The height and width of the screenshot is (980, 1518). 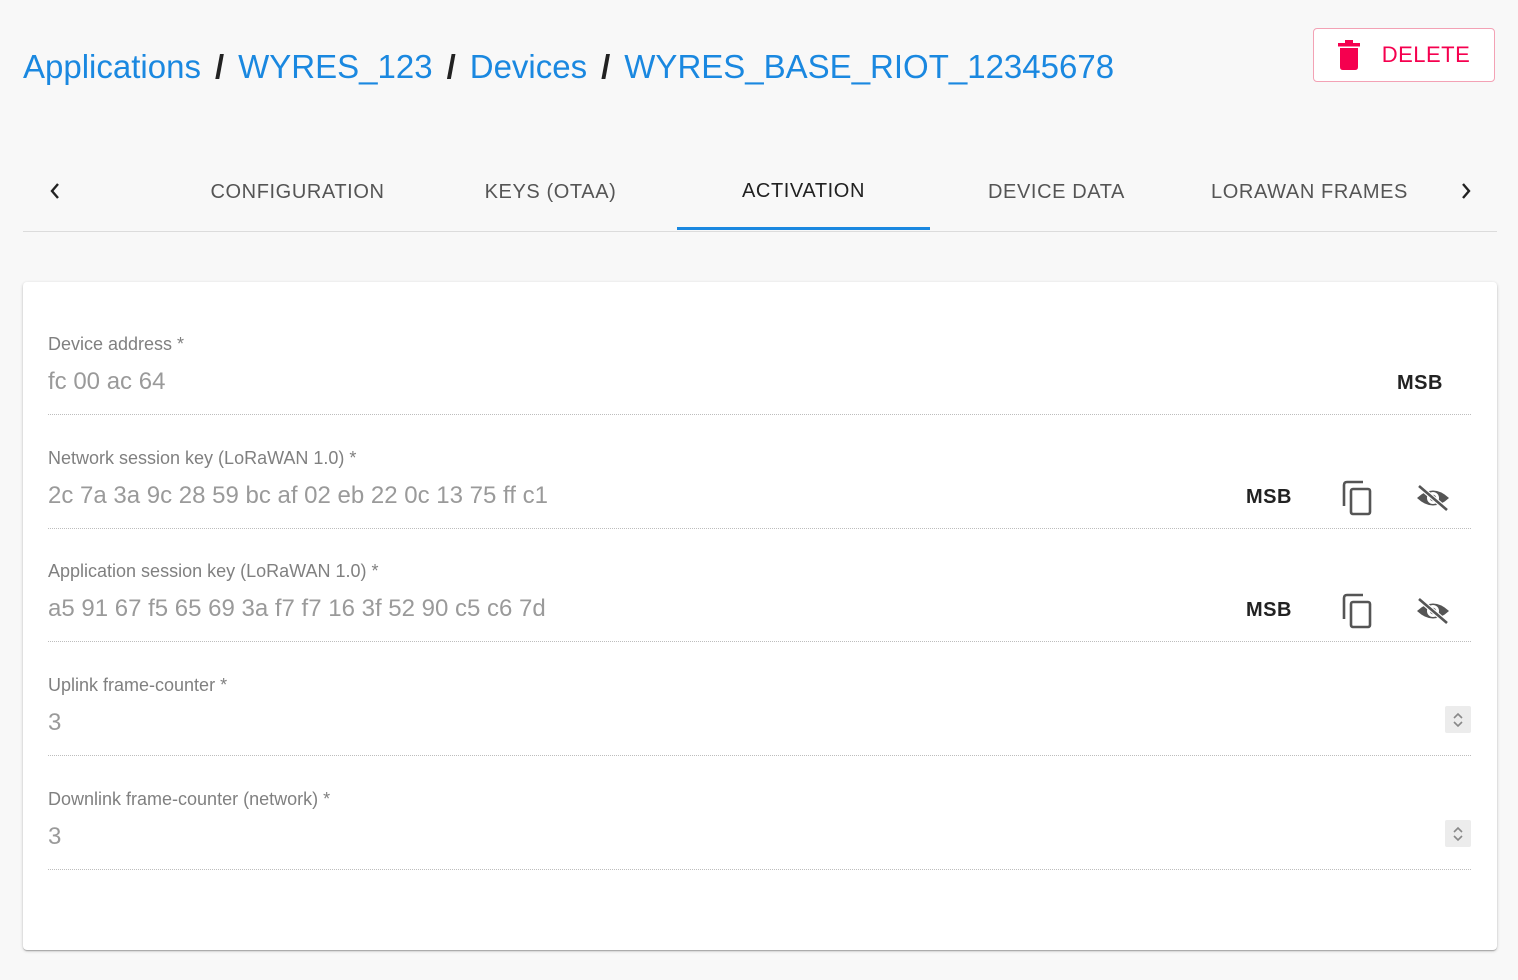 I want to click on nwk-session-key-visibility-button, so click(x=1433, y=498).